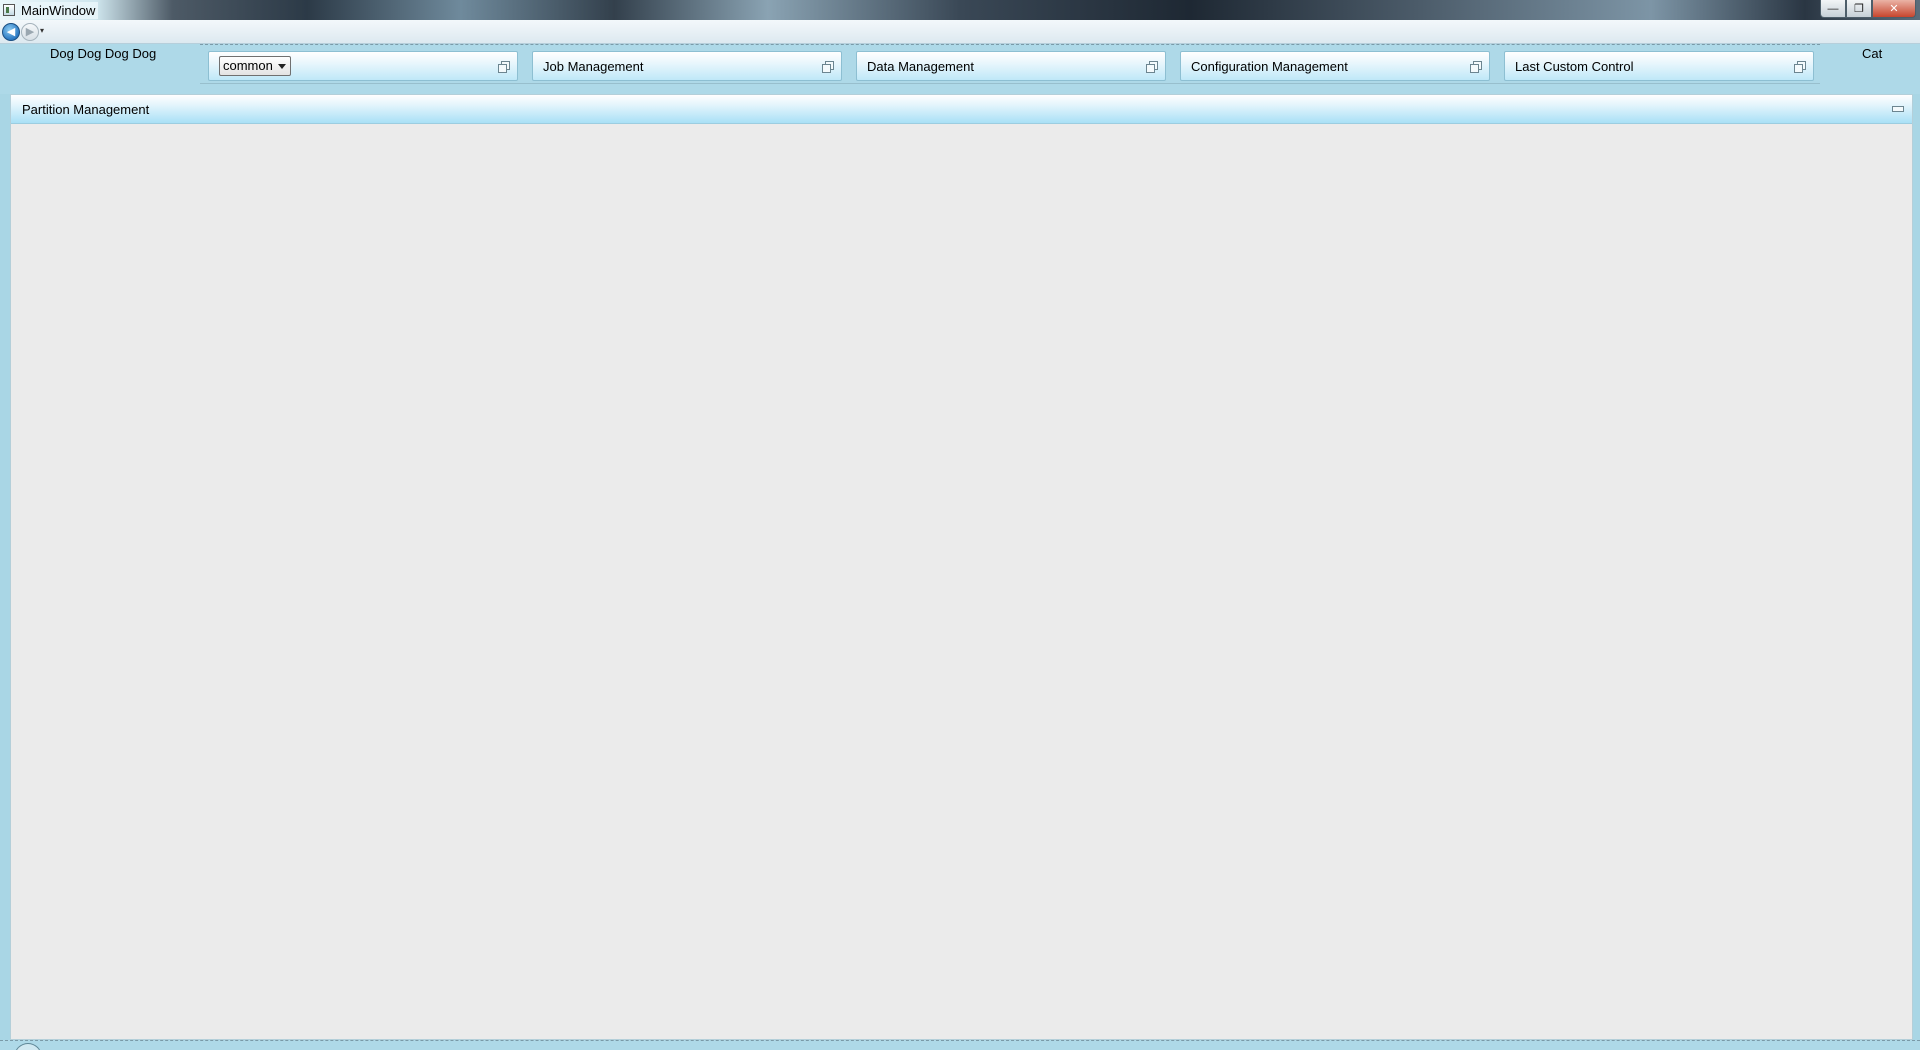 This screenshot has height=1050, width=1920. Describe the element at coordinates (1659, 66) in the screenshot. I see `tile-last-custom-control: Last Custom Control` at that location.